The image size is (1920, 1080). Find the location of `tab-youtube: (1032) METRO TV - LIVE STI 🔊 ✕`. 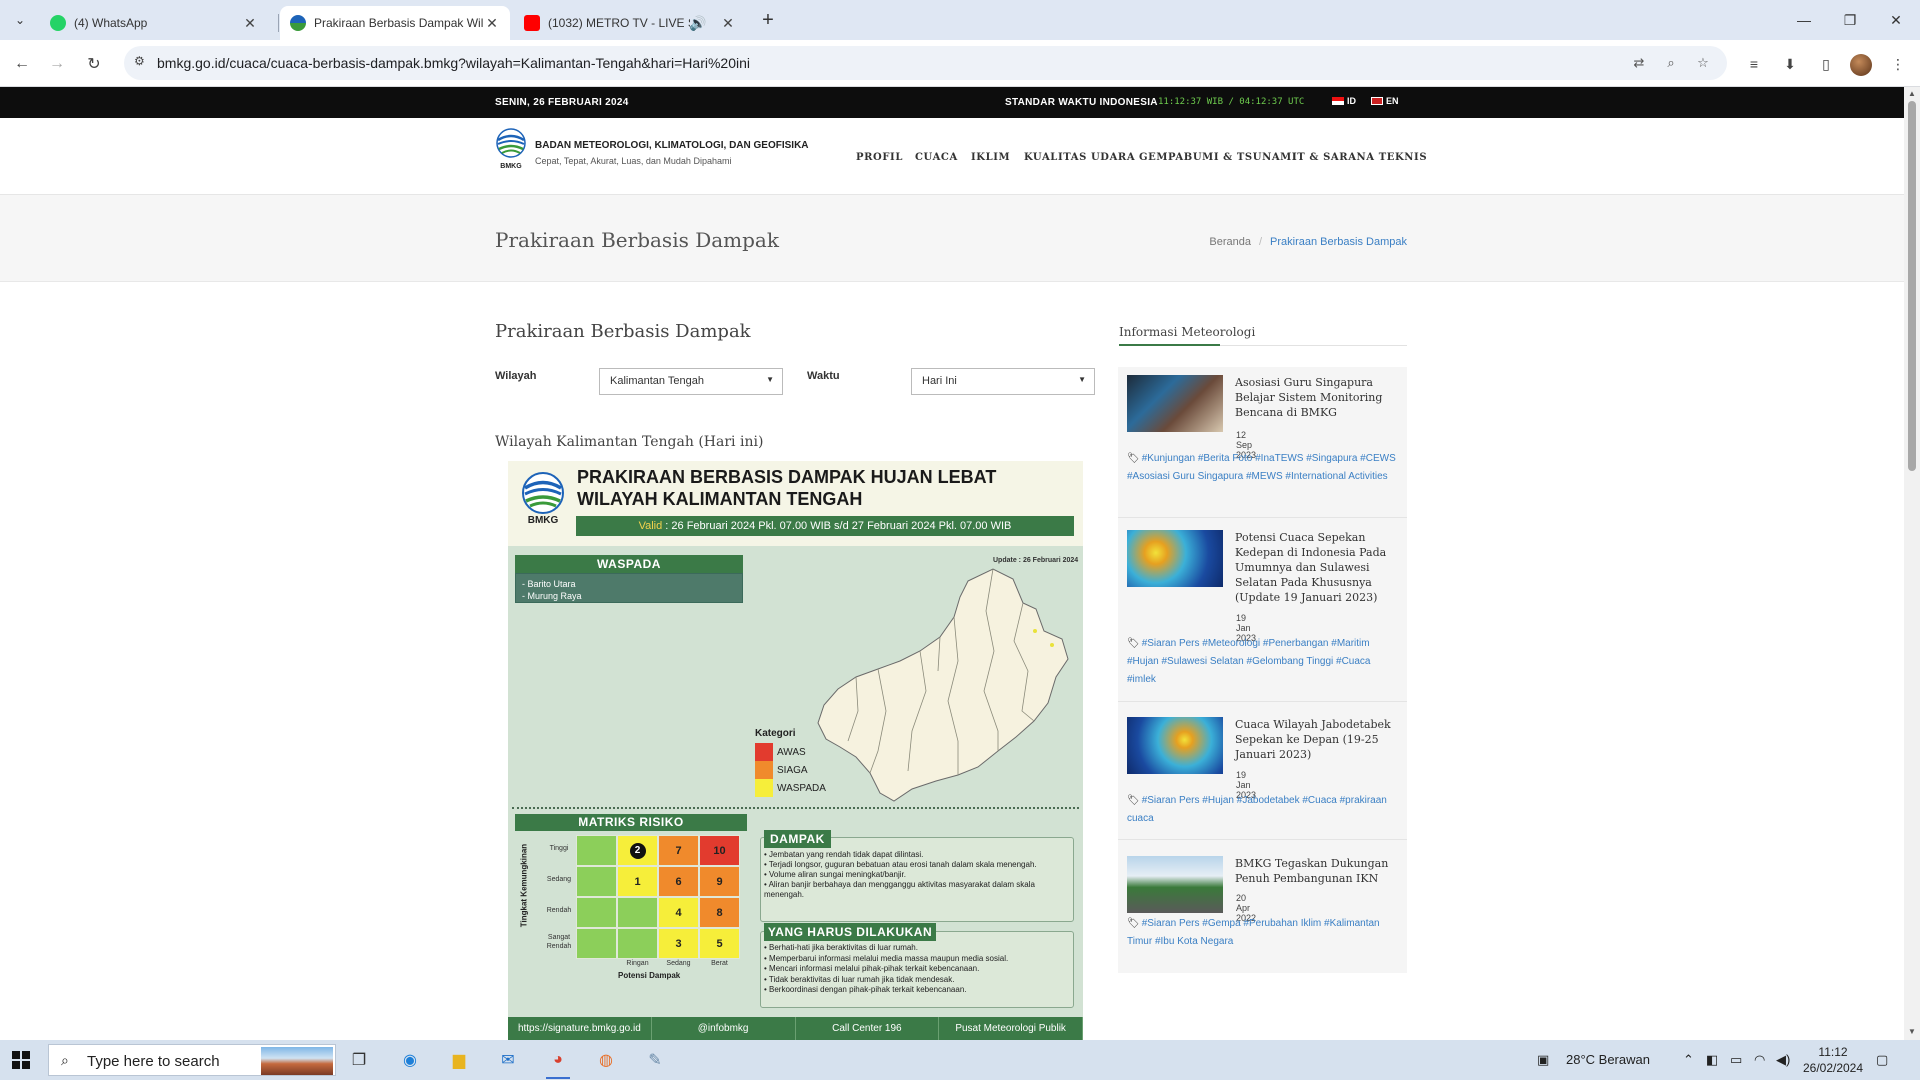

tab-youtube: (1032) METRO TV - LIVE STI 🔊 ✕ is located at coordinates (630, 23).